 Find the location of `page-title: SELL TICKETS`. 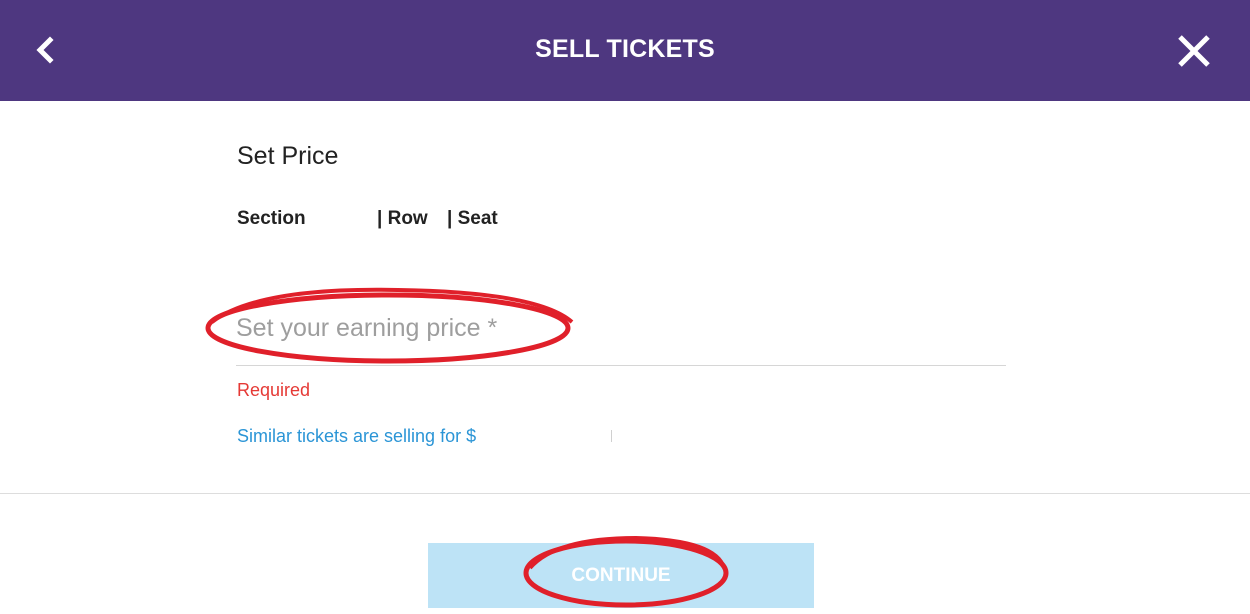

page-title: SELL TICKETS is located at coordinates (625, 49).